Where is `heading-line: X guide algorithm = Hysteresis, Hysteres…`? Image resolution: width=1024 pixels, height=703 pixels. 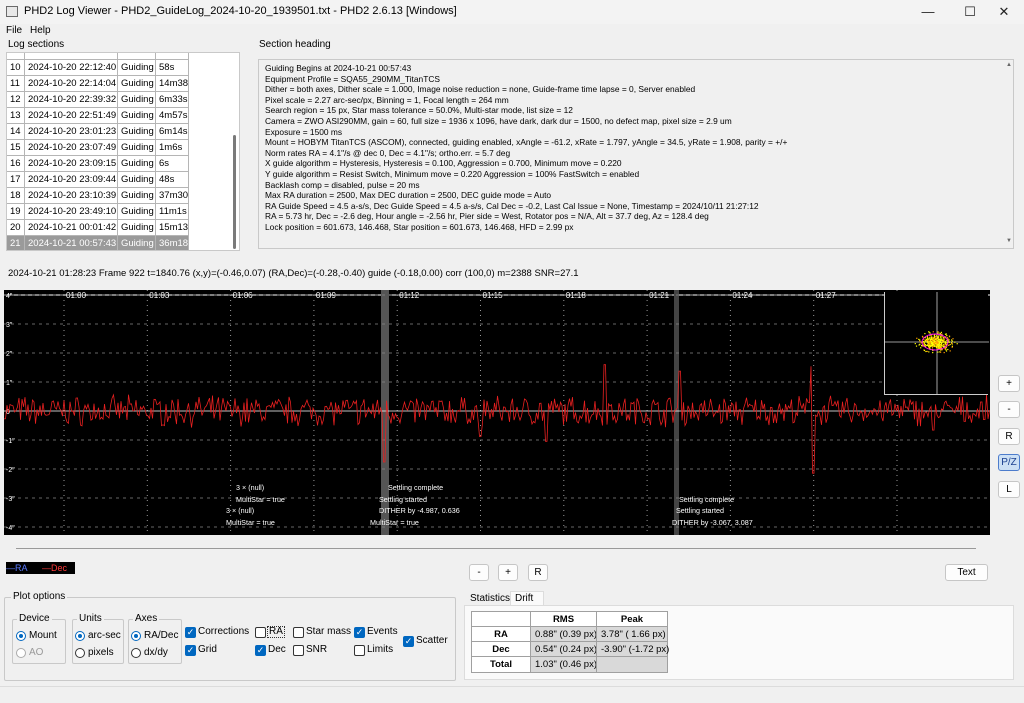
heading-line: X guide algorithm = Hysteresis, Hysteres… is located at coordinates (443, 163).